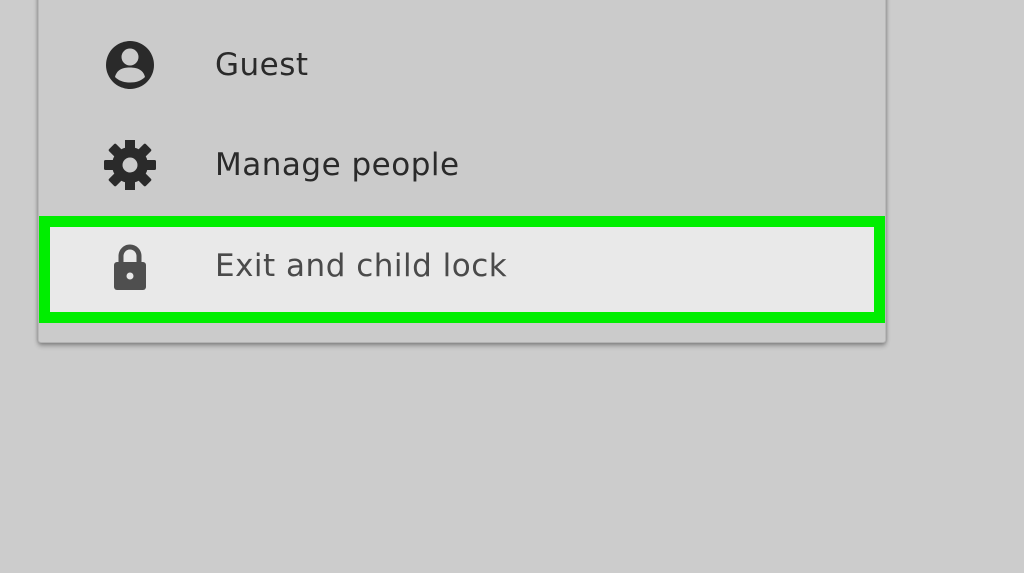  I want to click on account-circle-icon, so click(130, 65).